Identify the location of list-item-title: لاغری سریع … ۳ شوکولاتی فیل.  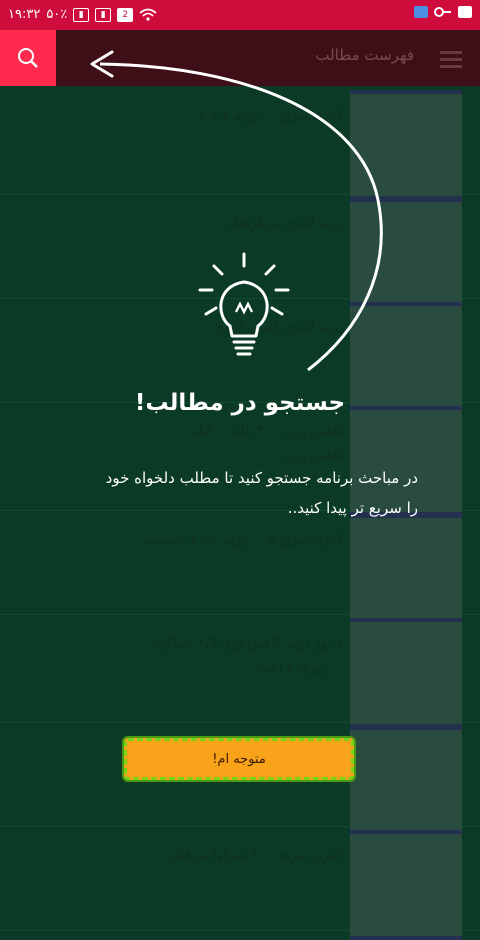
(257, 855).